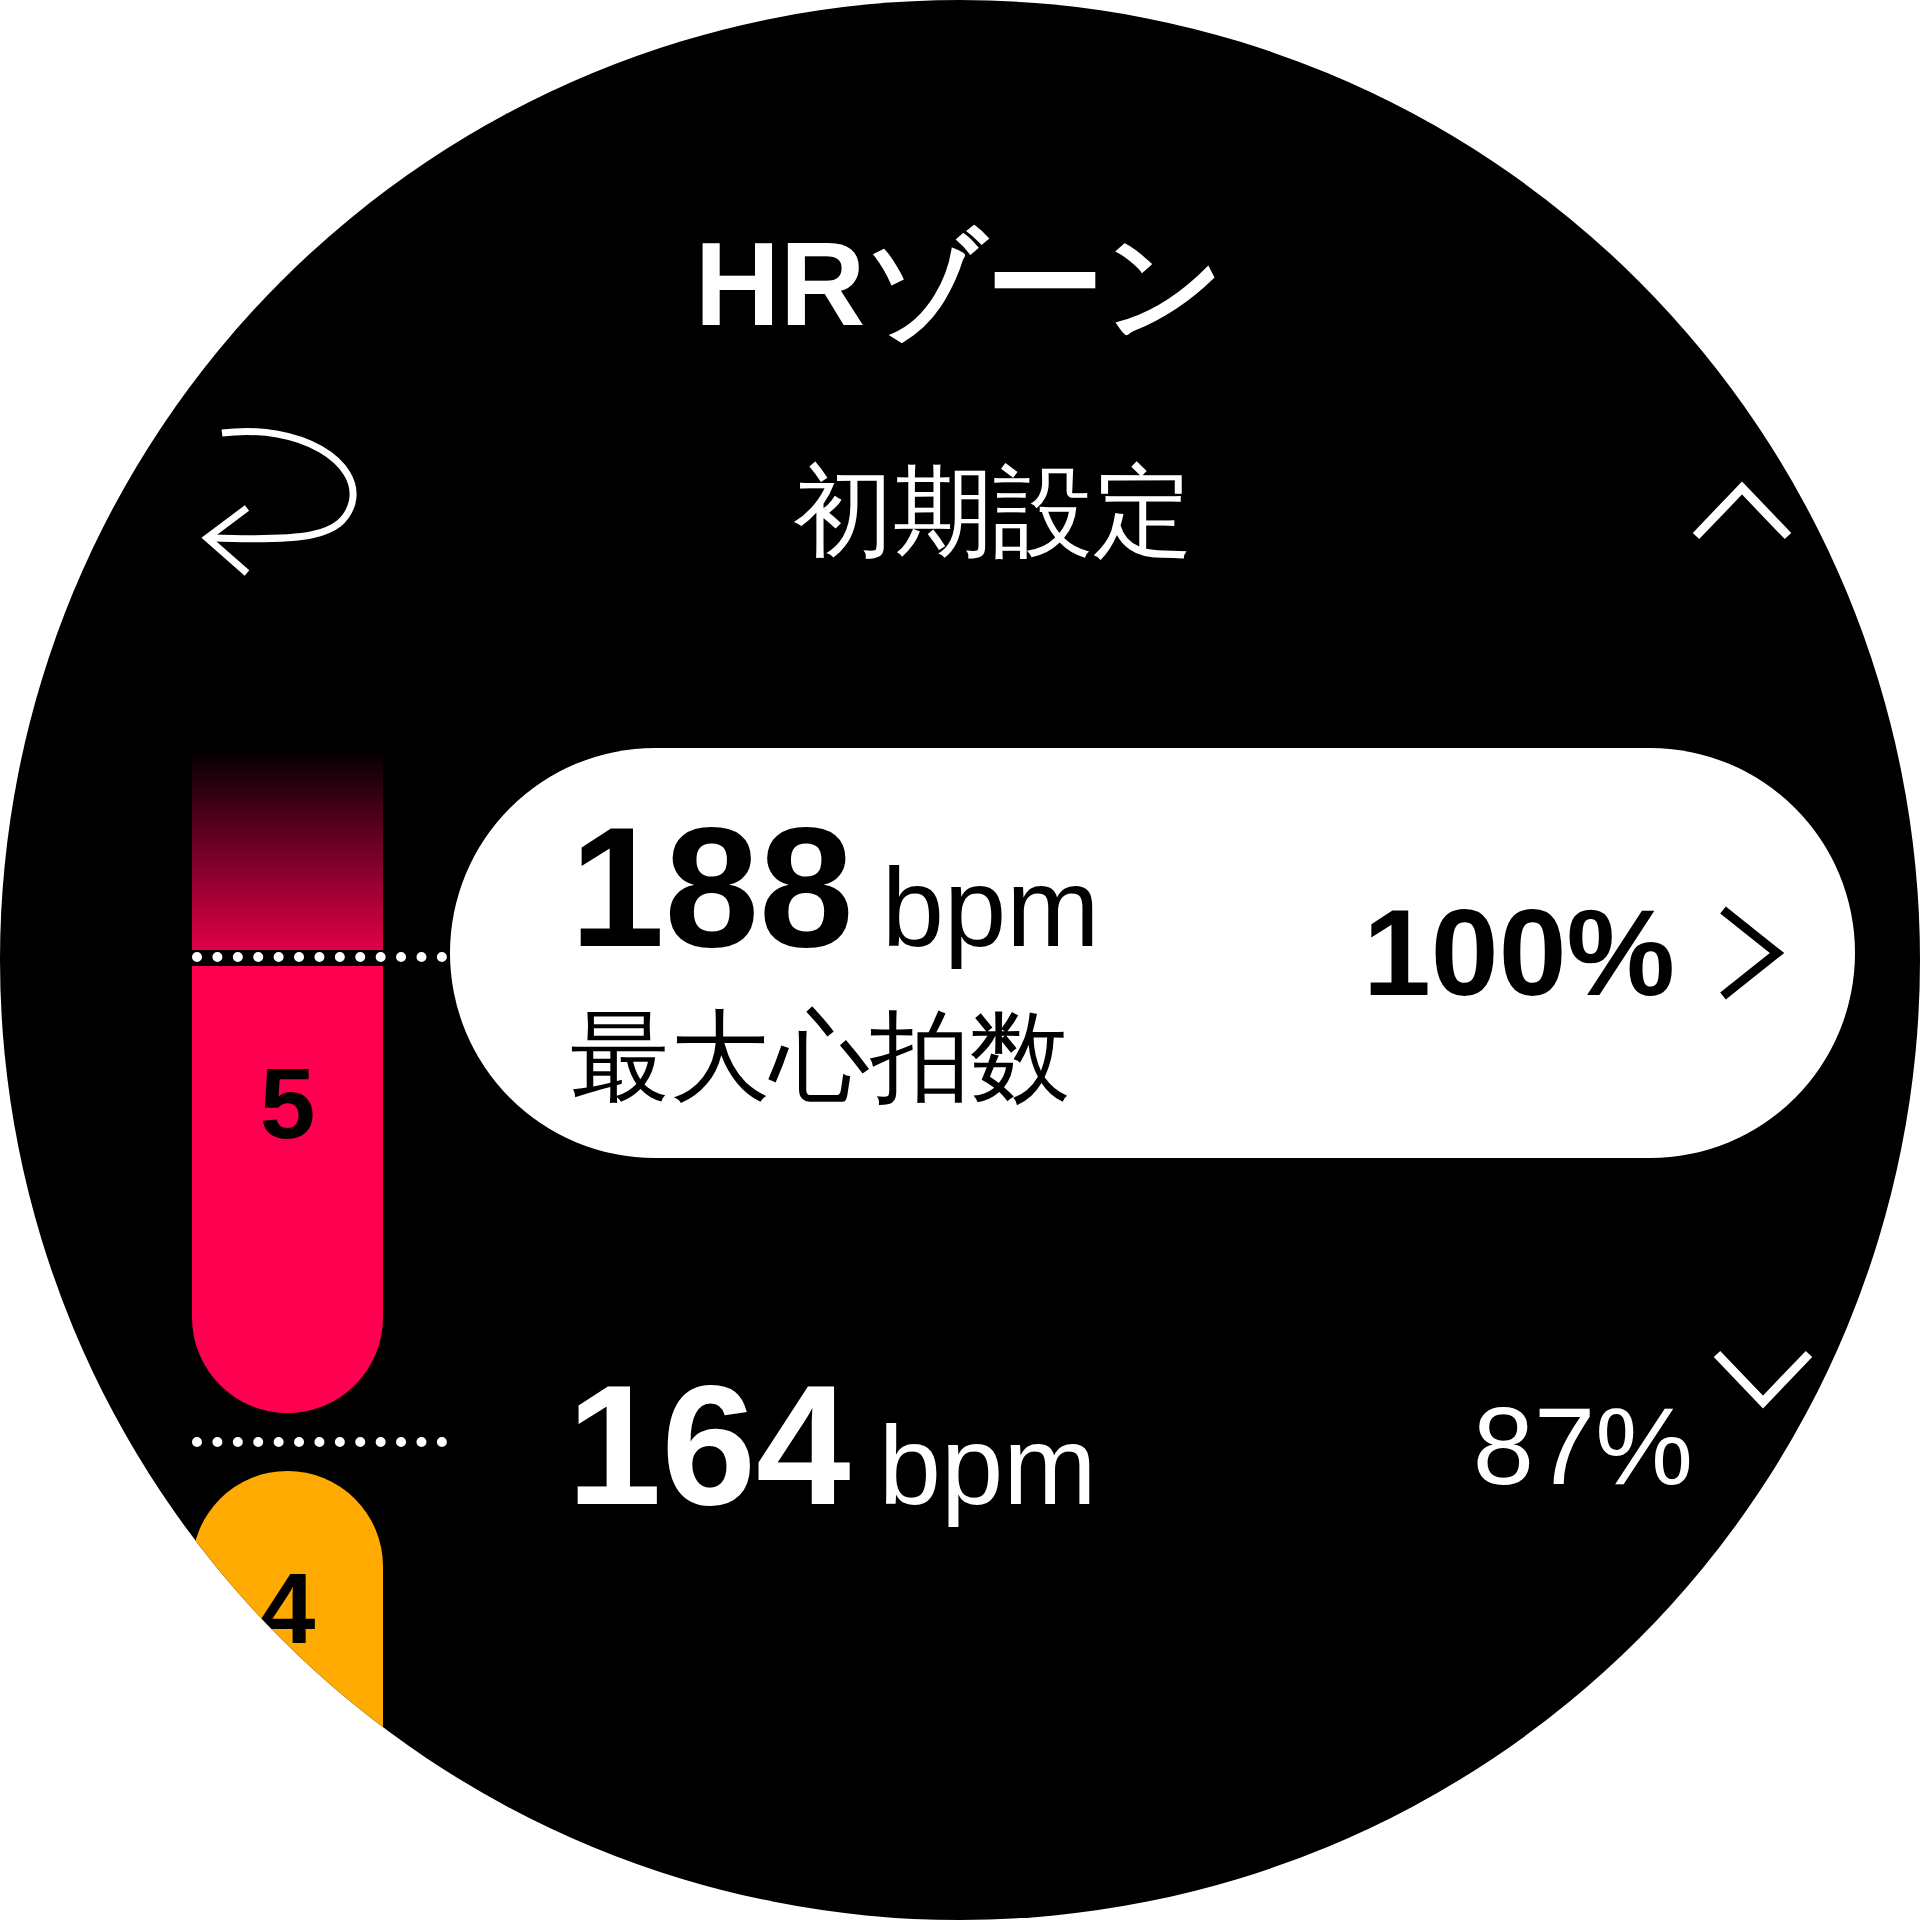  What do you see at coordinates (709, 1445) in the screenshot?
I see `bpm-value: 164` at bounding box center [709, 1445].